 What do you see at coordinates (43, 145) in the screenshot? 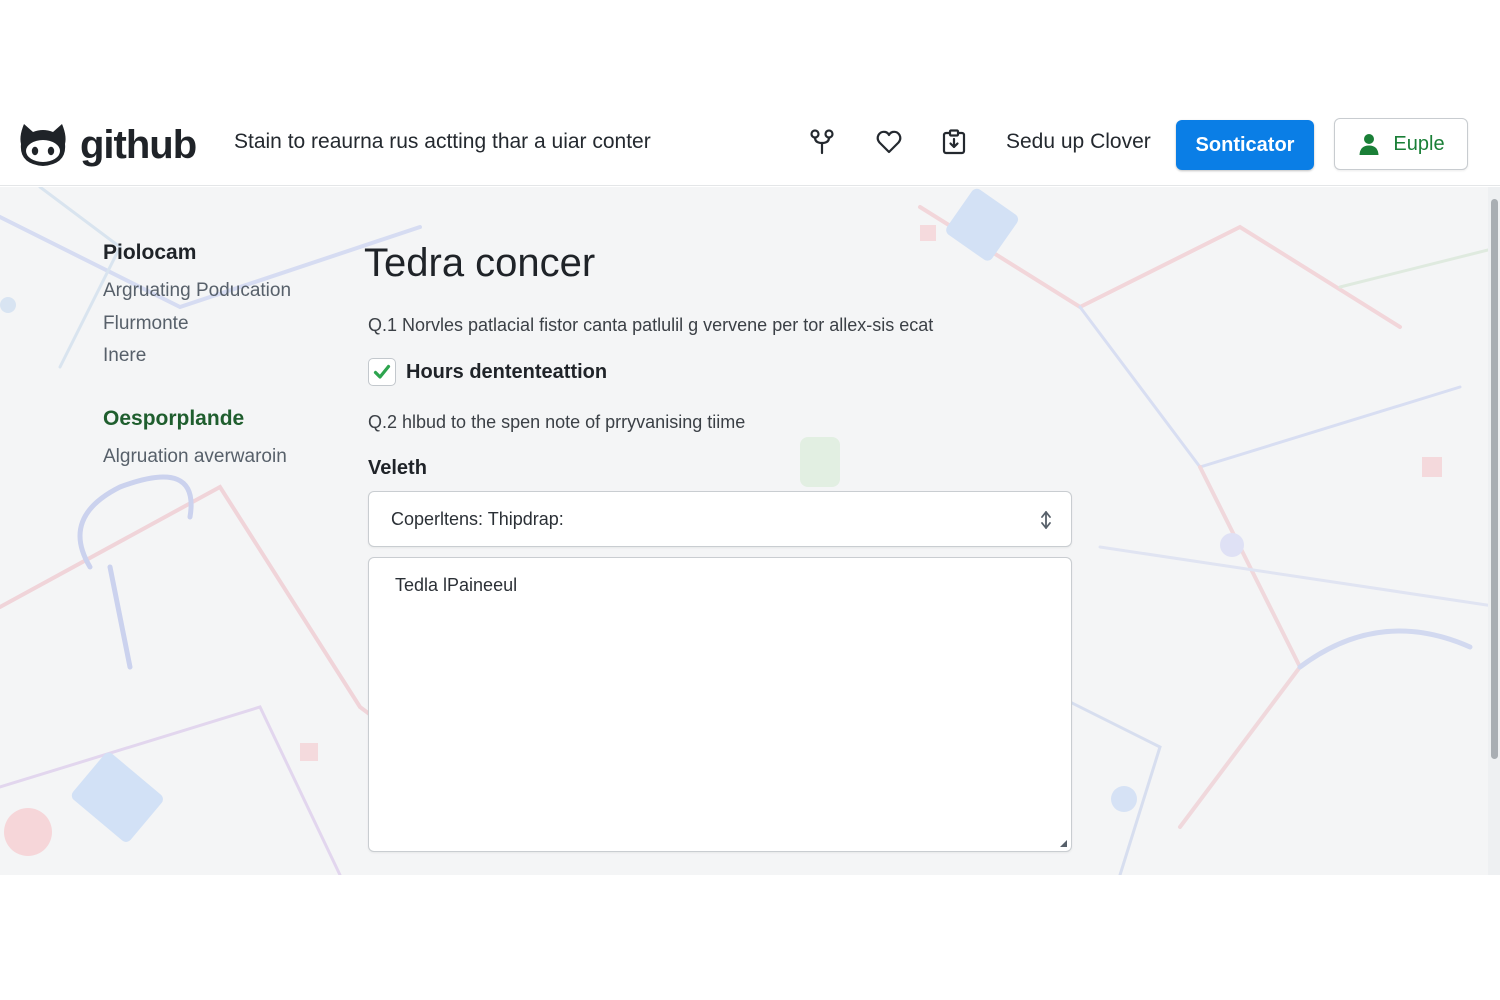
I see `github-mark-icon` at bounding box center [43, 145].